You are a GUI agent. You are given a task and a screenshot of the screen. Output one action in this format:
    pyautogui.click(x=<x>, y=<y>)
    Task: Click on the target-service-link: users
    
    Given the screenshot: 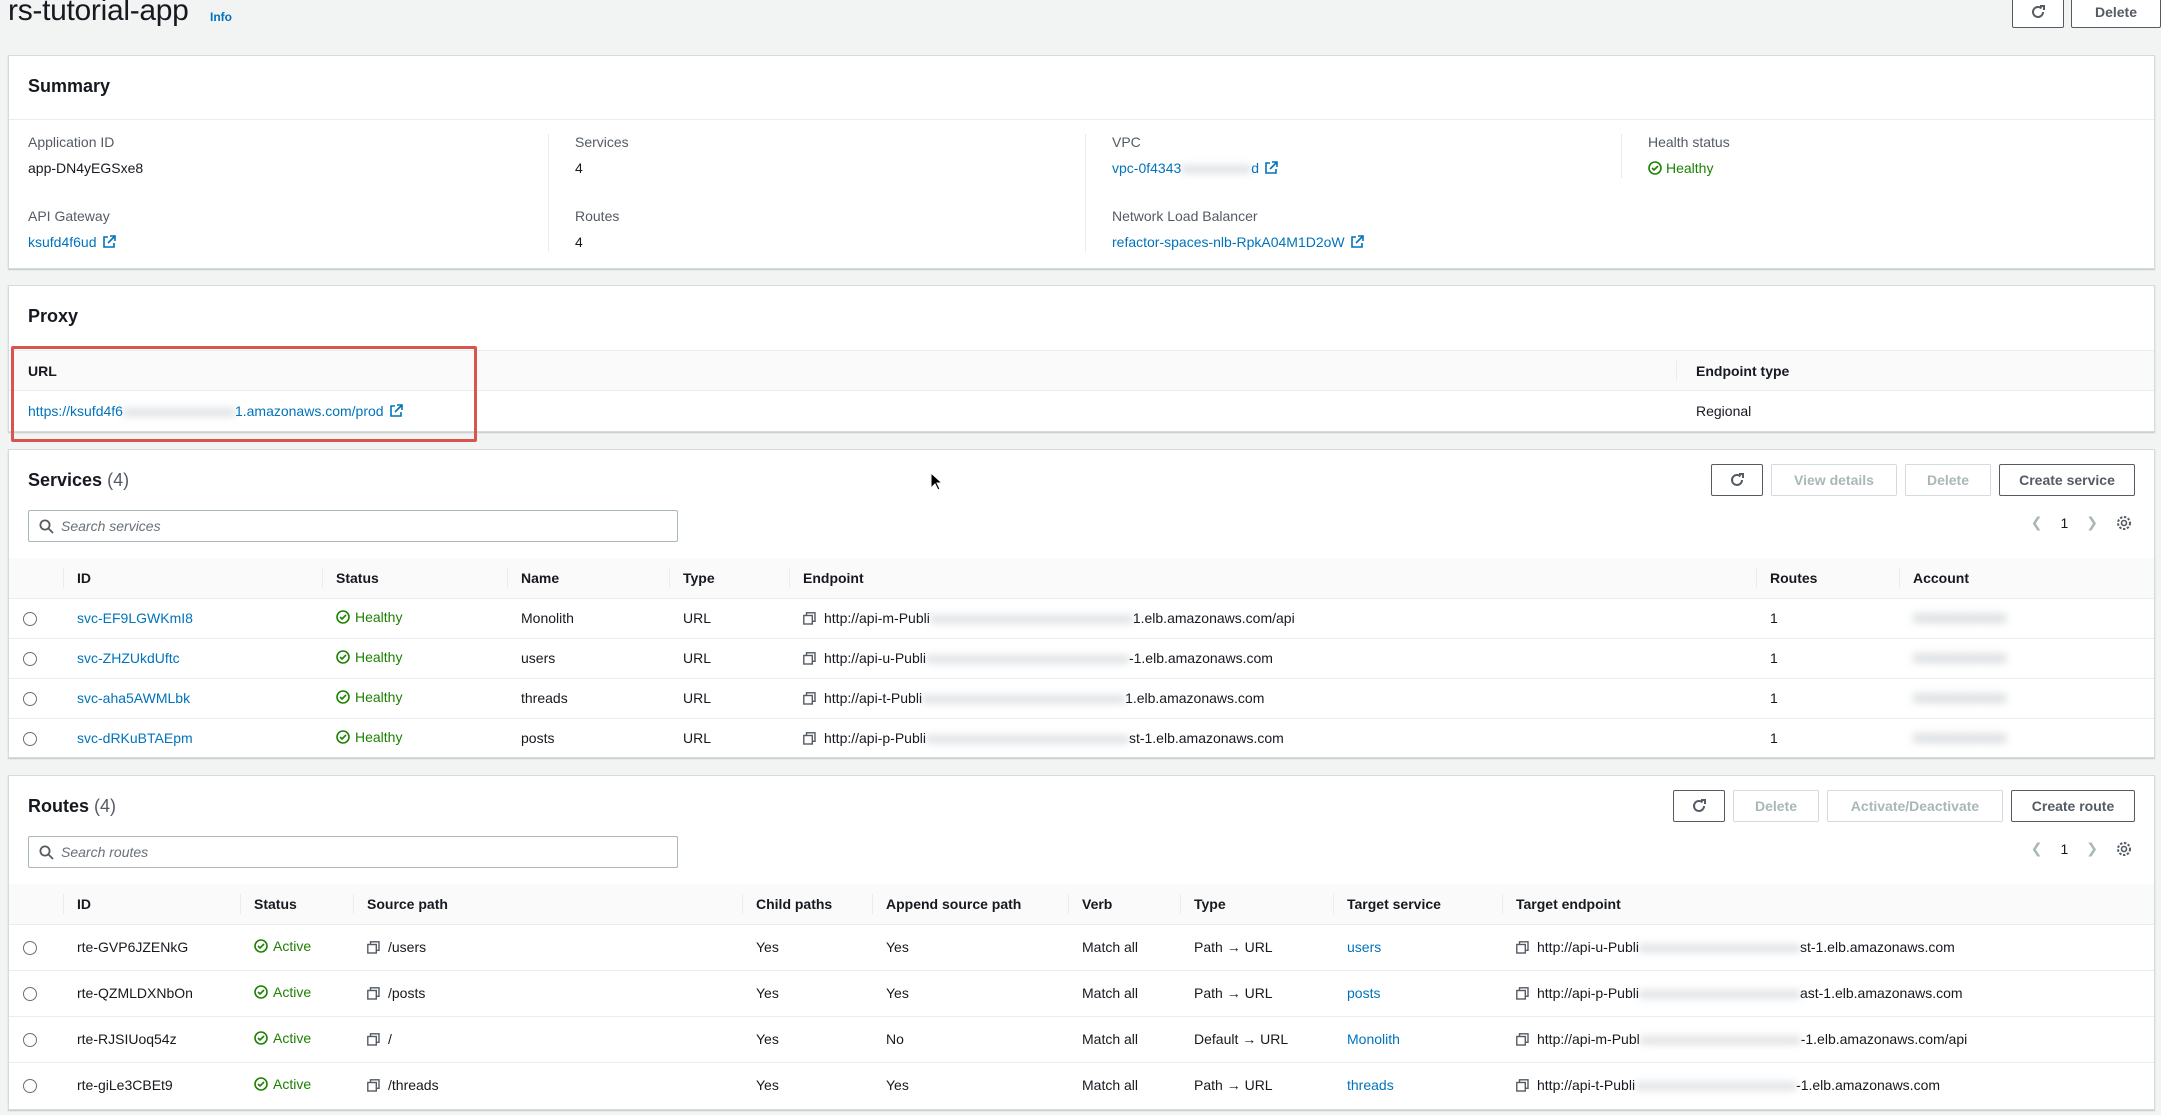 What is the action you would take?
    pyautogui.click(x=1364, y=947)
    